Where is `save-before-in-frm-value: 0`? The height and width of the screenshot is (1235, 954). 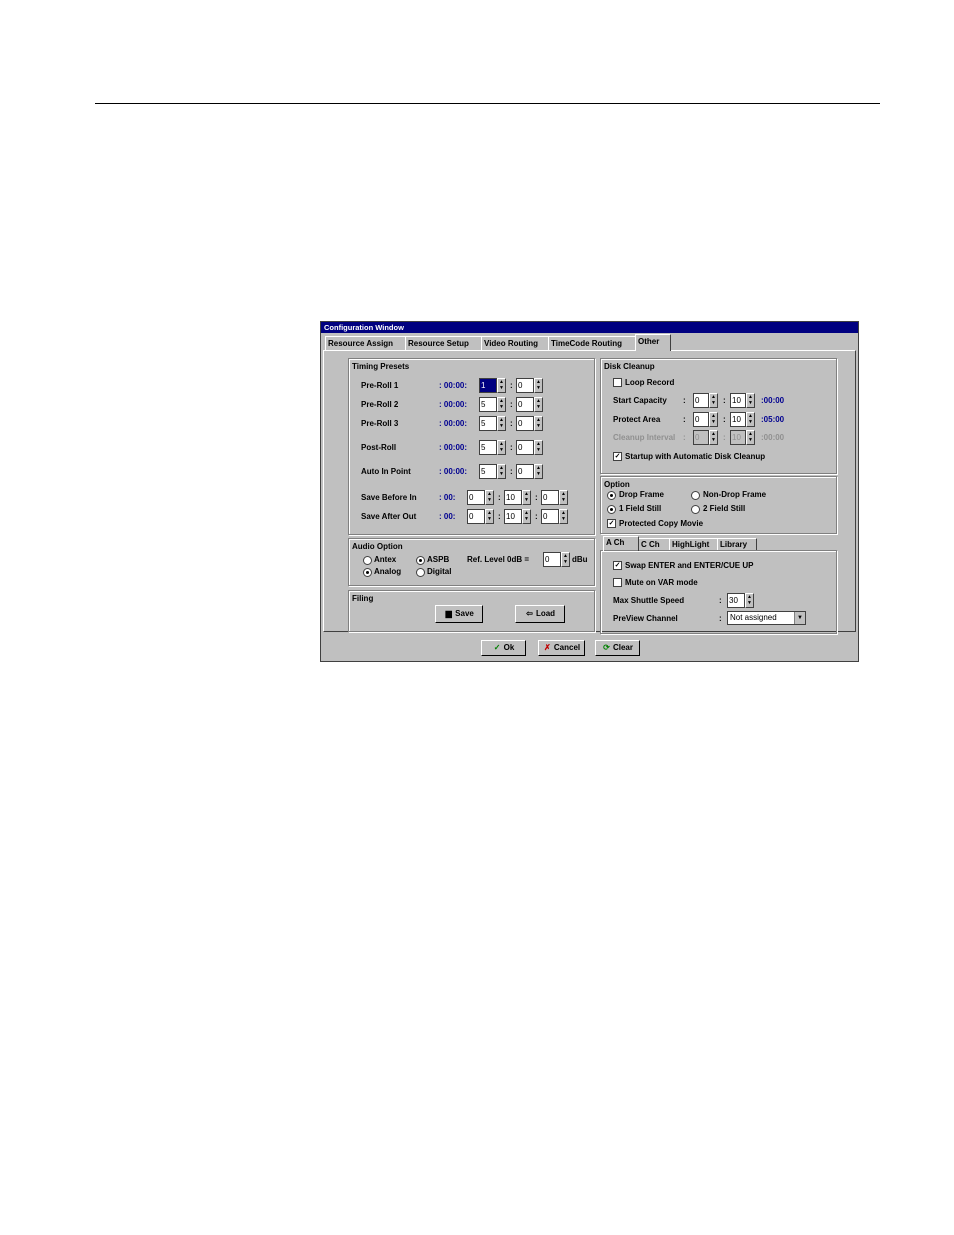 save-before-in-frm-value: 0 is located at coordinates (550, 497).